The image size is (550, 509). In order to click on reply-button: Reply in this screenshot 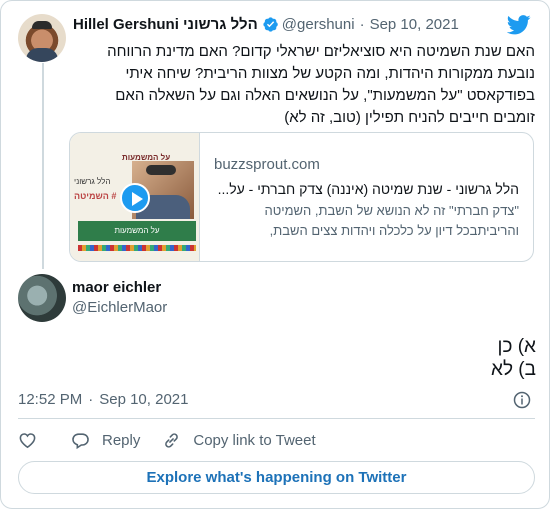, I will do `click(105, 440)`.